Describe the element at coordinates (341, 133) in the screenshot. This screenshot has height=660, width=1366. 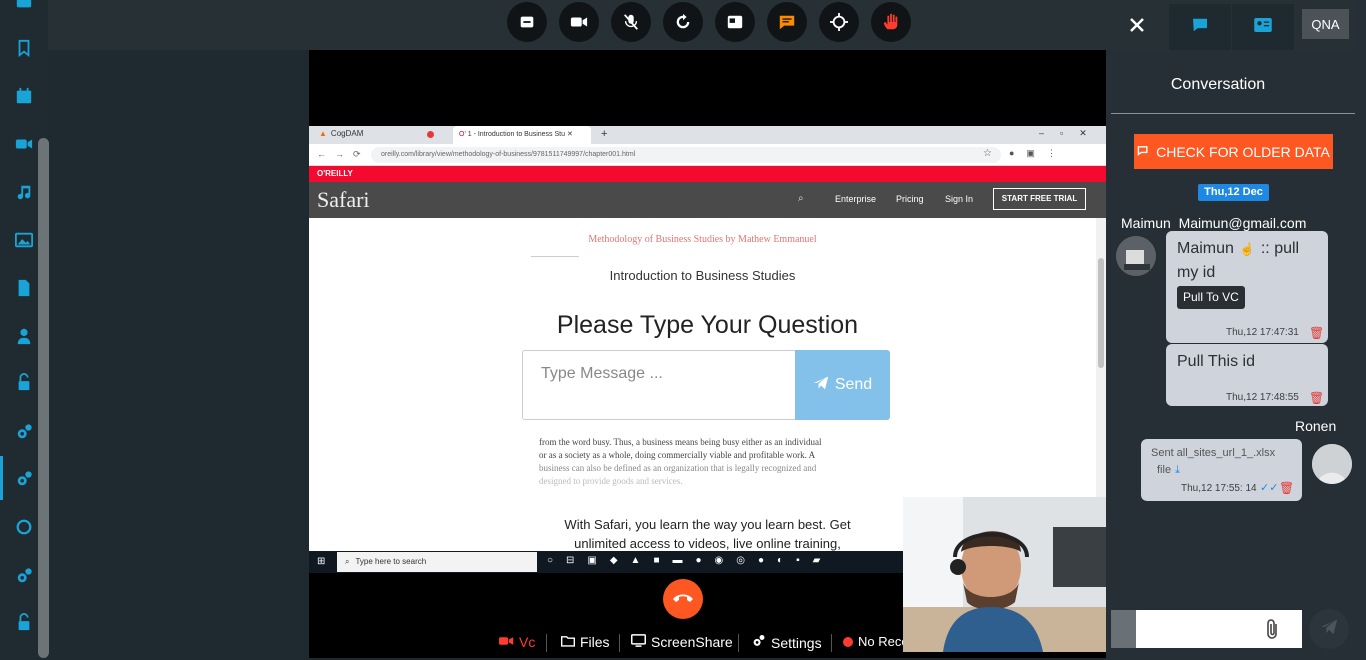
I see `tab-cogdam: ▲ CogDAM` at that location.